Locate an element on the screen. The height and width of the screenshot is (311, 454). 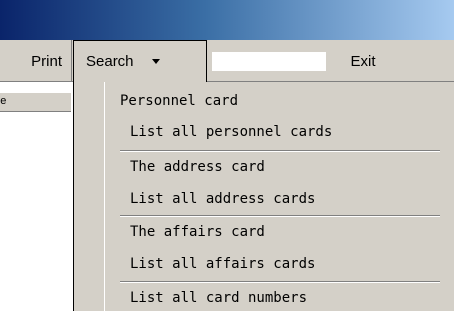
toolbar: Print Search Exit is located at coordinates (227, 61).